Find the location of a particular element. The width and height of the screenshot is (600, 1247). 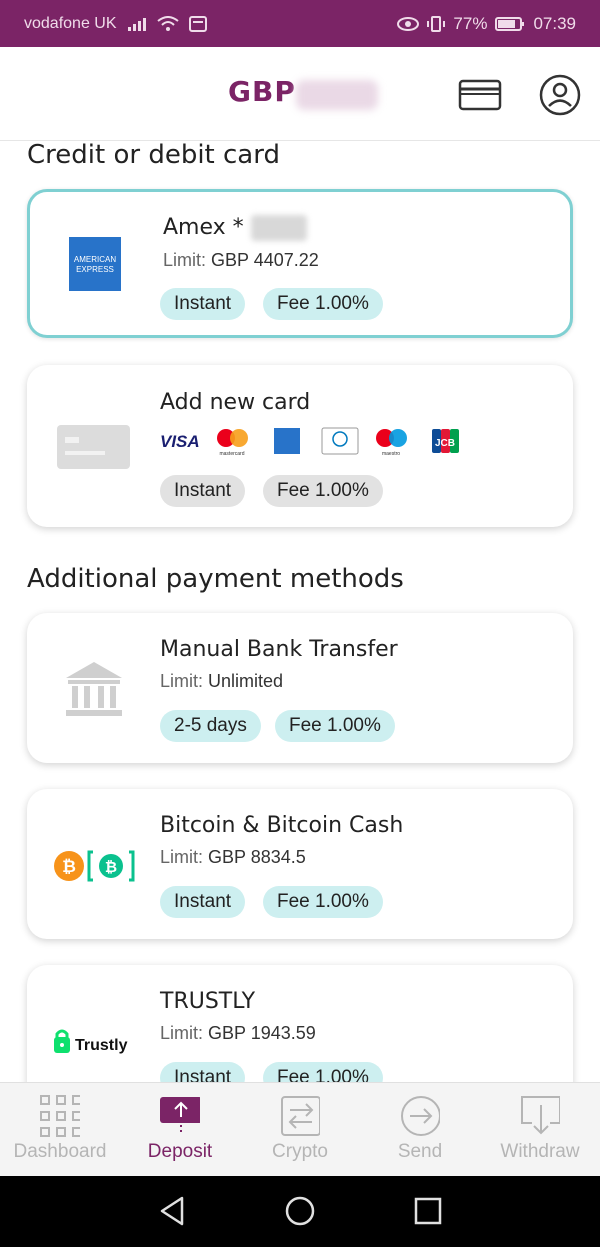

generic-card-icon is located at coordinates (93, 449).